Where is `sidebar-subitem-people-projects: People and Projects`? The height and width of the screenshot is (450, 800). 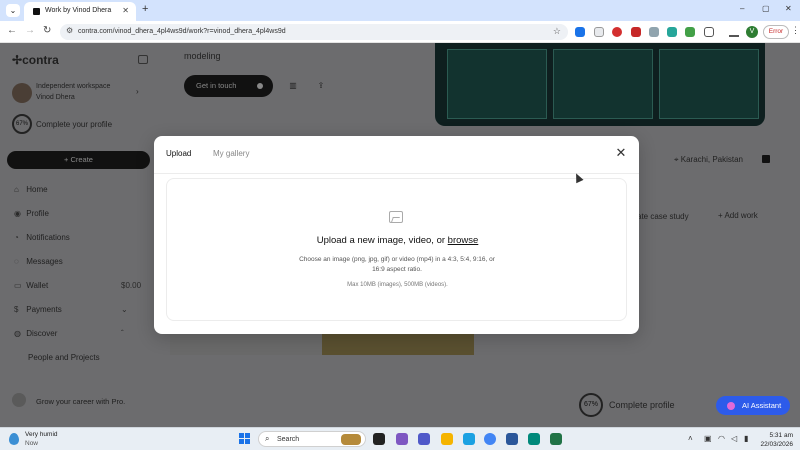 sidebar-subitem-people-projects: People and Projects is located at coordinates (64, 357).